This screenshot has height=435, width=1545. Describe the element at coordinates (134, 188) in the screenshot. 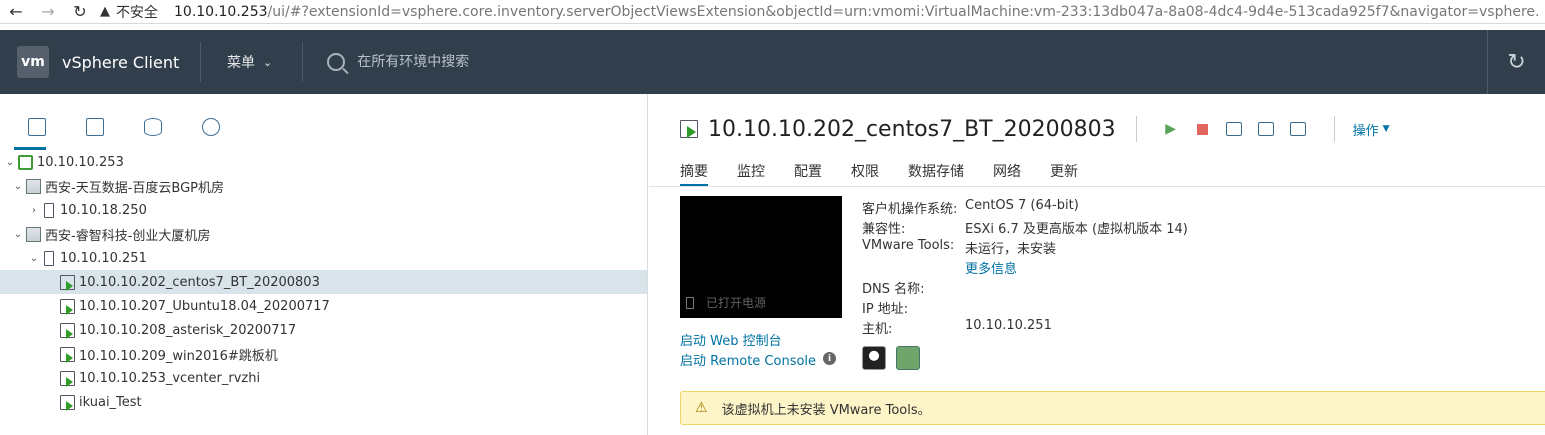

I see `tree-item-label: 西安-天互数据-百度云BGP机房` at that location.